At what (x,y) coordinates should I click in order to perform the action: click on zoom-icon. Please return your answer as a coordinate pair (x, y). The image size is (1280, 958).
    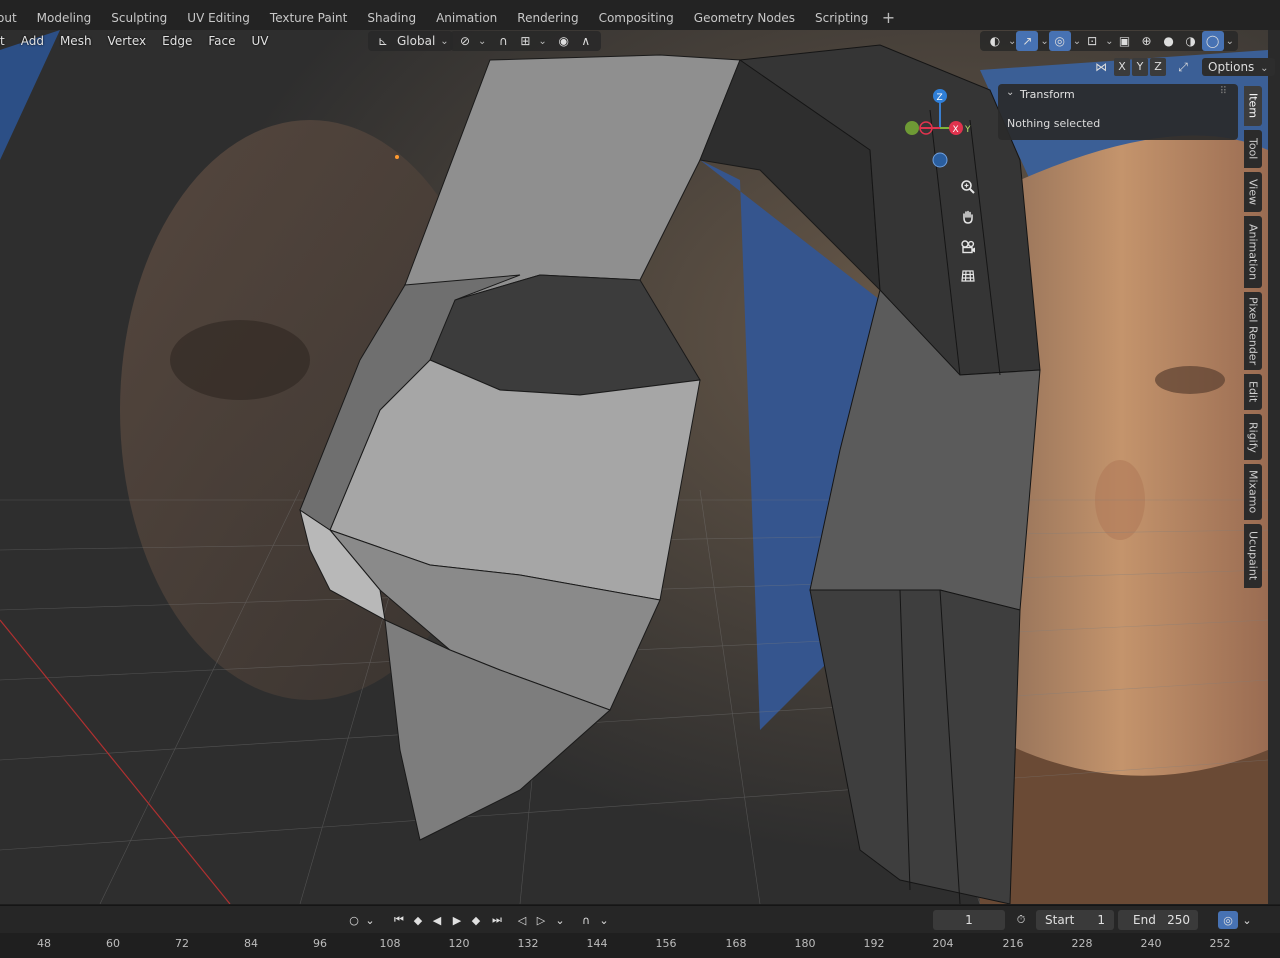
    Looking at the image, I should click on (968, 187).